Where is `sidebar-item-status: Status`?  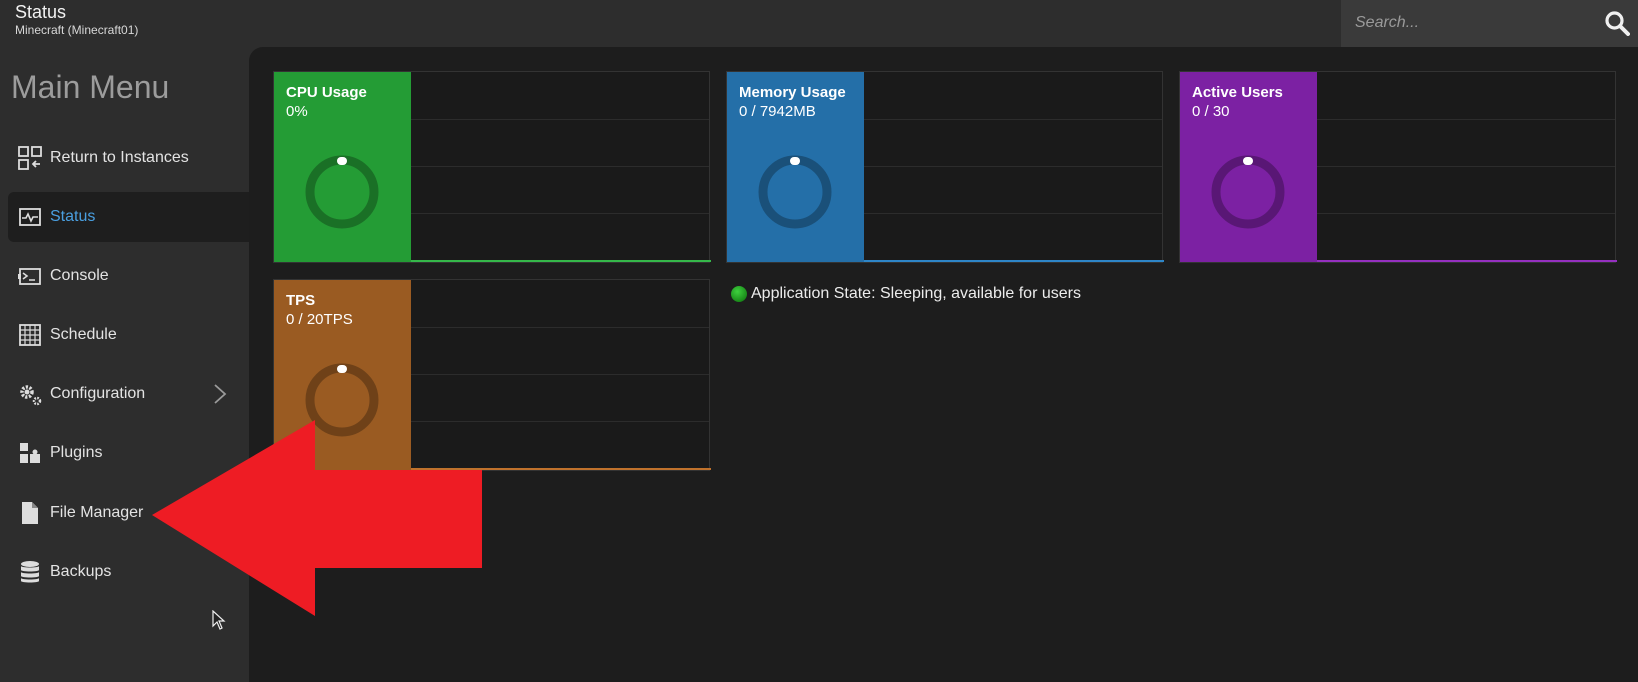 sidebar-item-status: Status is located at coordinates (128, 217).